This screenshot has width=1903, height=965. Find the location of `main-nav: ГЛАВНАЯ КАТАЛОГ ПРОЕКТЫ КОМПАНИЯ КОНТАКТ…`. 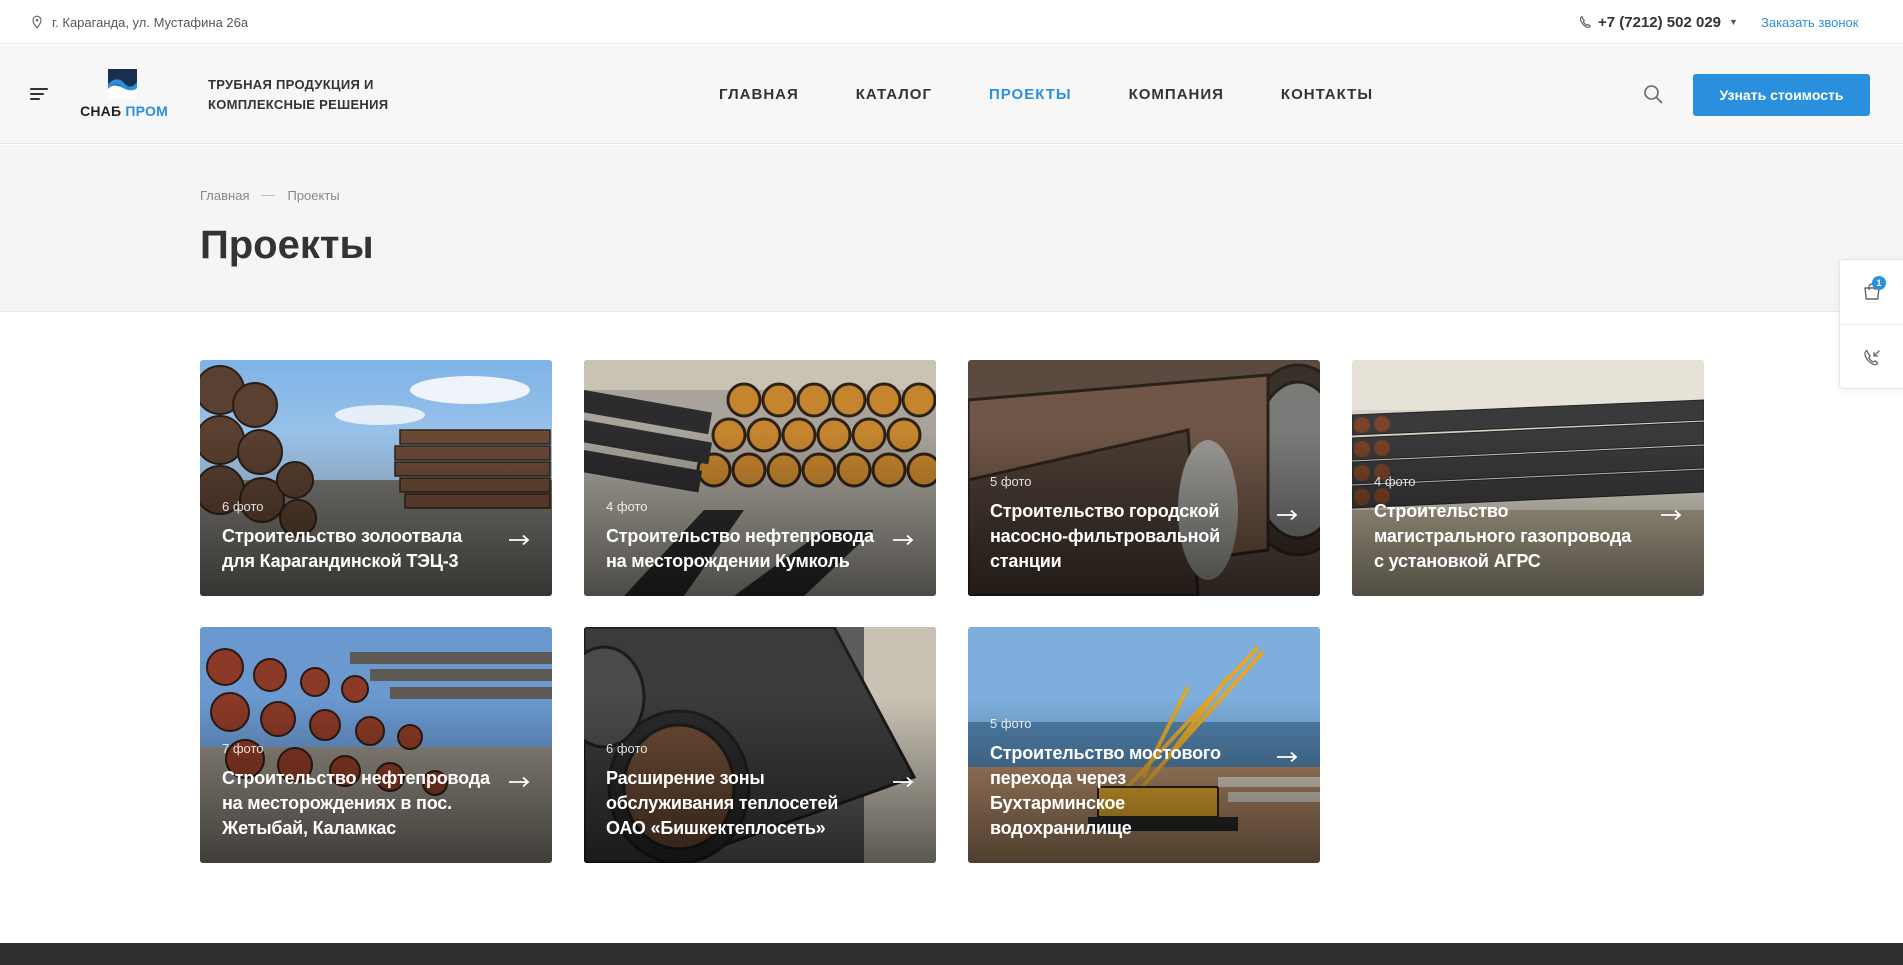

main-nav: ГЛАВНАЯ КАТАЛОГ ПРОЕКТЫ КОМПАНИЯ КОНТАКТ… is located at coordinates (1074, 94).